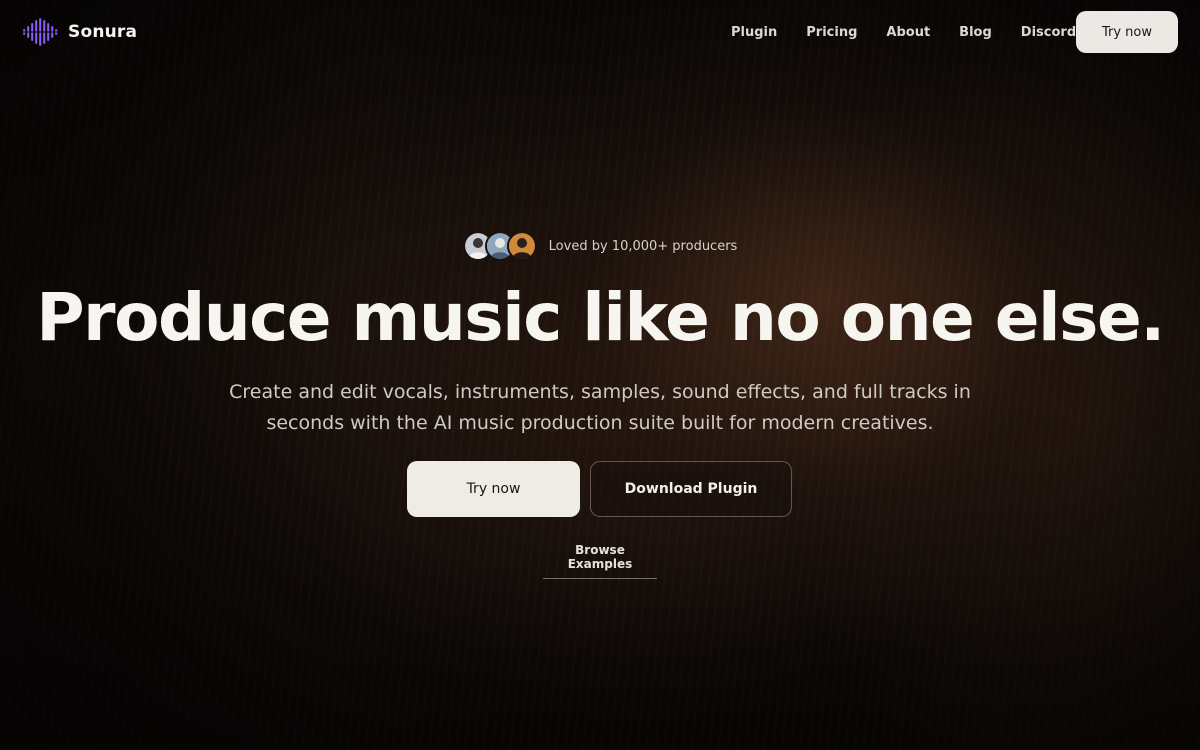 This screenshot has height=750, width=1200. Describe the element at coordinates (600, 561) in the screenshot. I see `browse-examples-link: Browse Examples` at that location.